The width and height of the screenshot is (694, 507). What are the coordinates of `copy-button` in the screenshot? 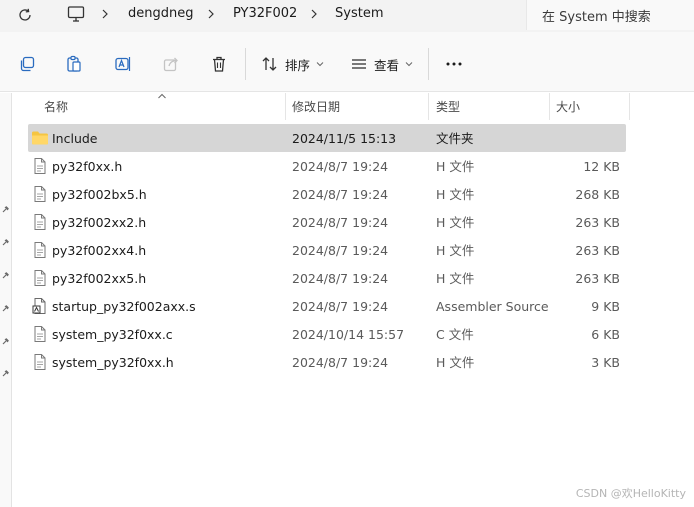 It's located at (27, 64).